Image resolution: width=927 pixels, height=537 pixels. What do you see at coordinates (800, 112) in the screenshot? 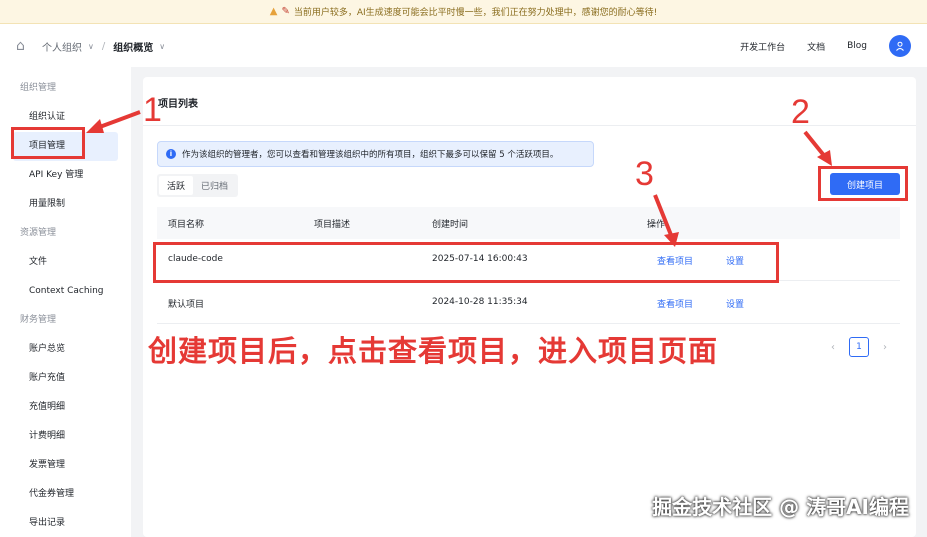
I see `annotation-step-2: 2` at bounding box center [800, 112].